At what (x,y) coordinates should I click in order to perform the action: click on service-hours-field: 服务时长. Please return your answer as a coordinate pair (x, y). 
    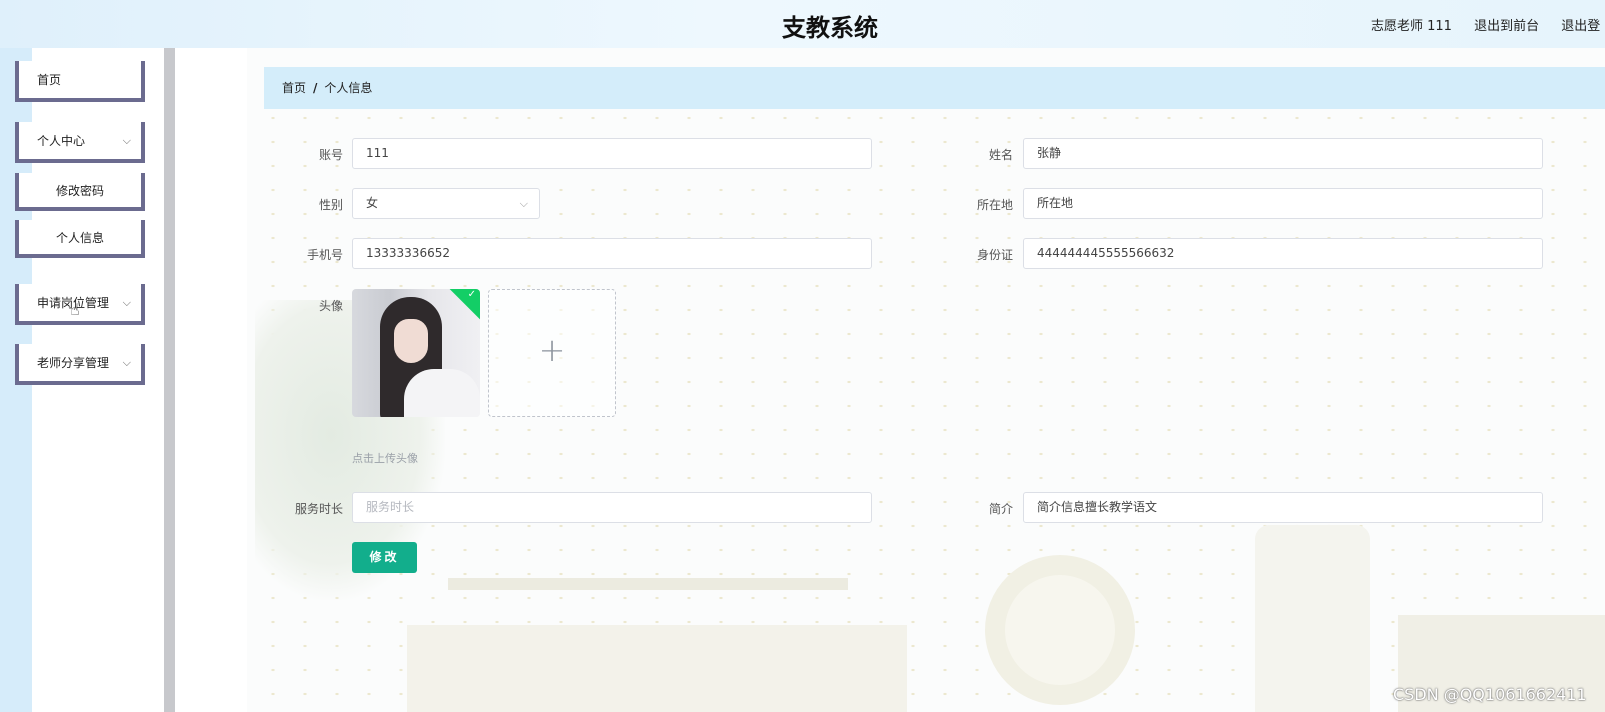
    Looking at the image, I should click on (612, 507).